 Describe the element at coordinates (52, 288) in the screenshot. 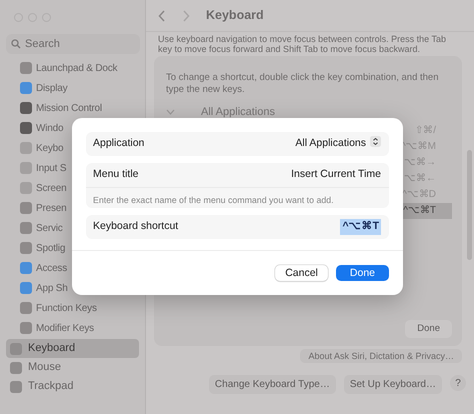

I see `sidebar-item: App Sh` at that location.